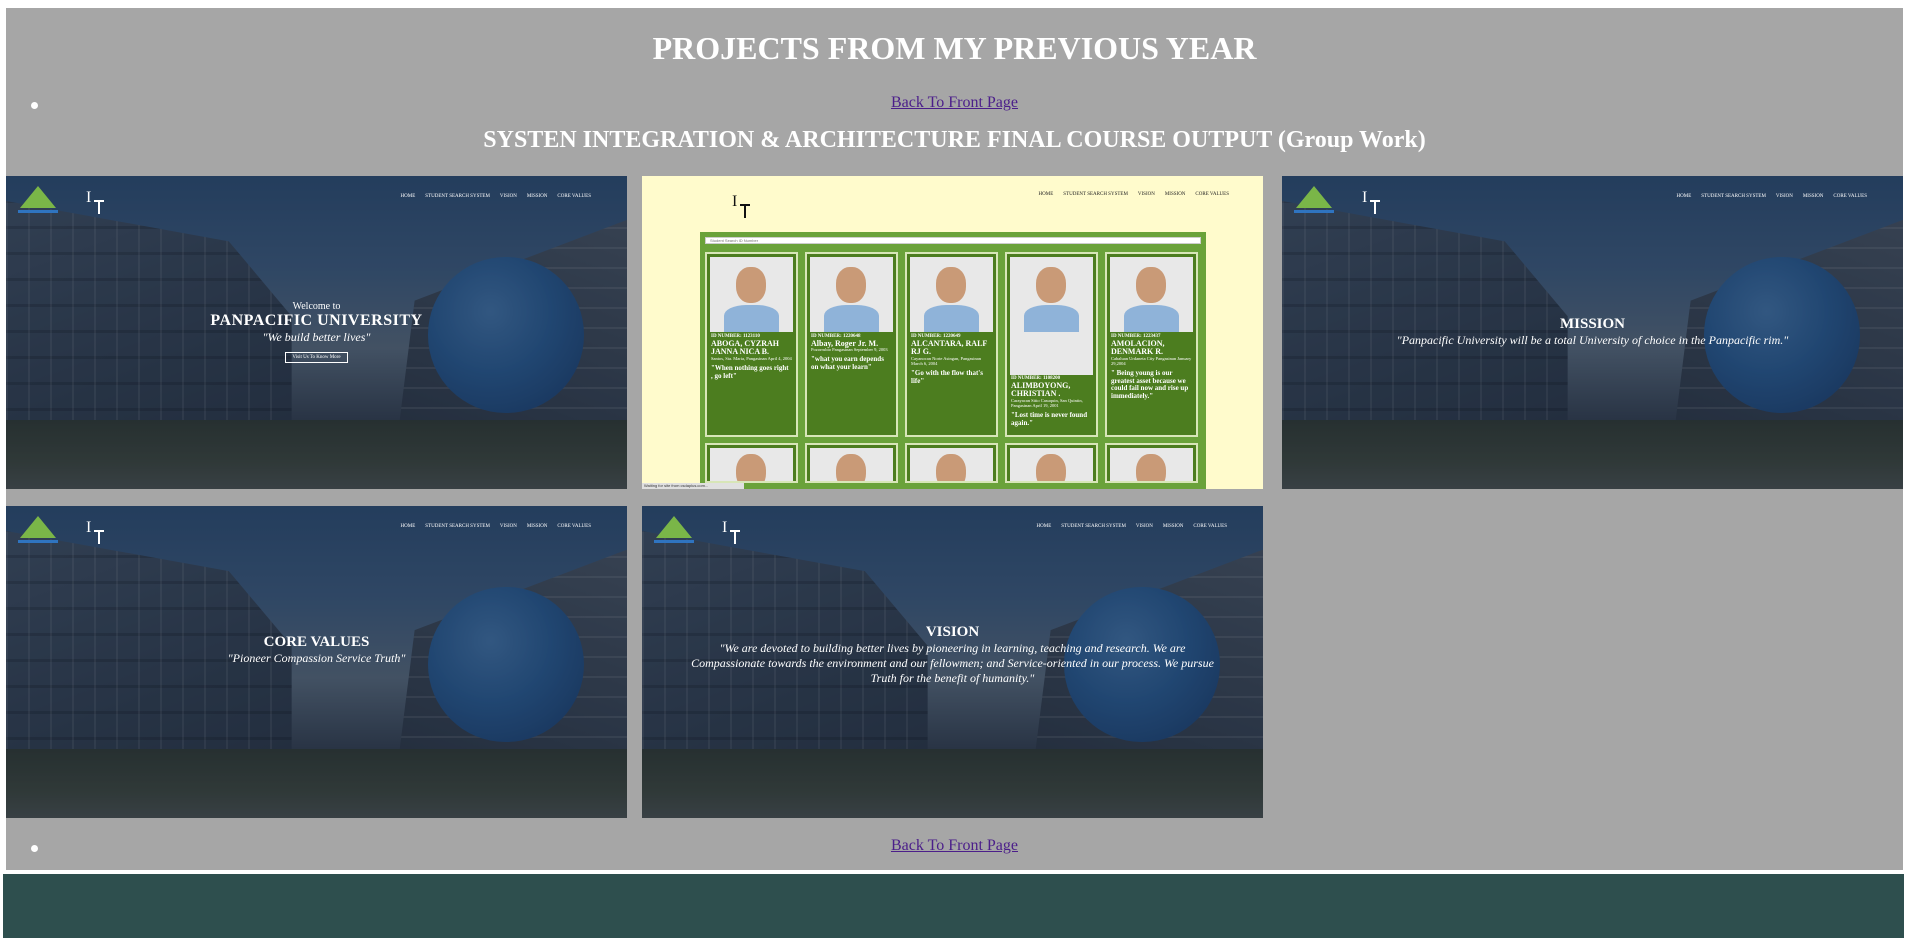  I want to click on vision-title: VISION, so click(952, 632).